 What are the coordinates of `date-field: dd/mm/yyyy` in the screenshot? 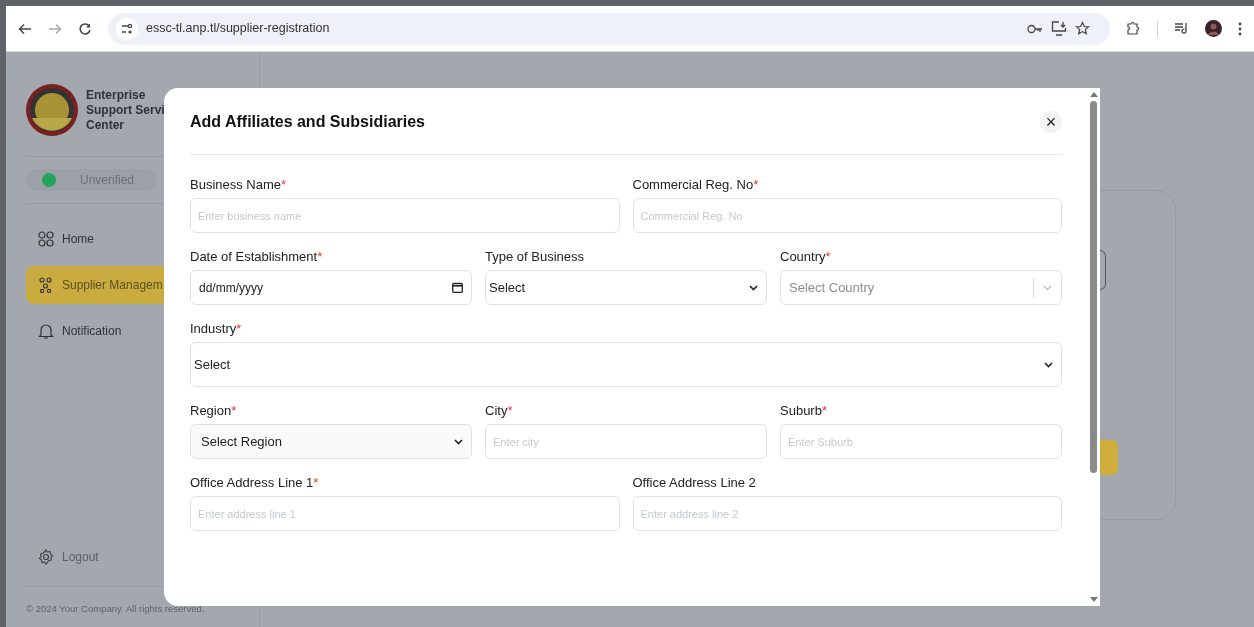 It's located at (331, 287).